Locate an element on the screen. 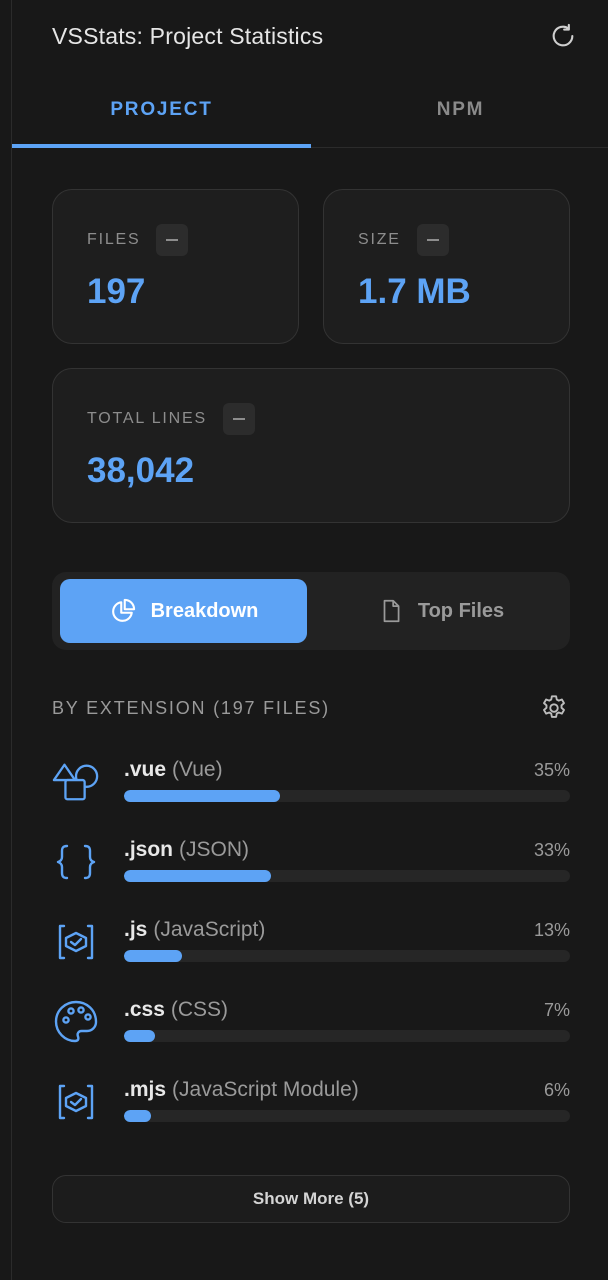  lines-label: TOTAL LINES is located at coordinates (147, 418).